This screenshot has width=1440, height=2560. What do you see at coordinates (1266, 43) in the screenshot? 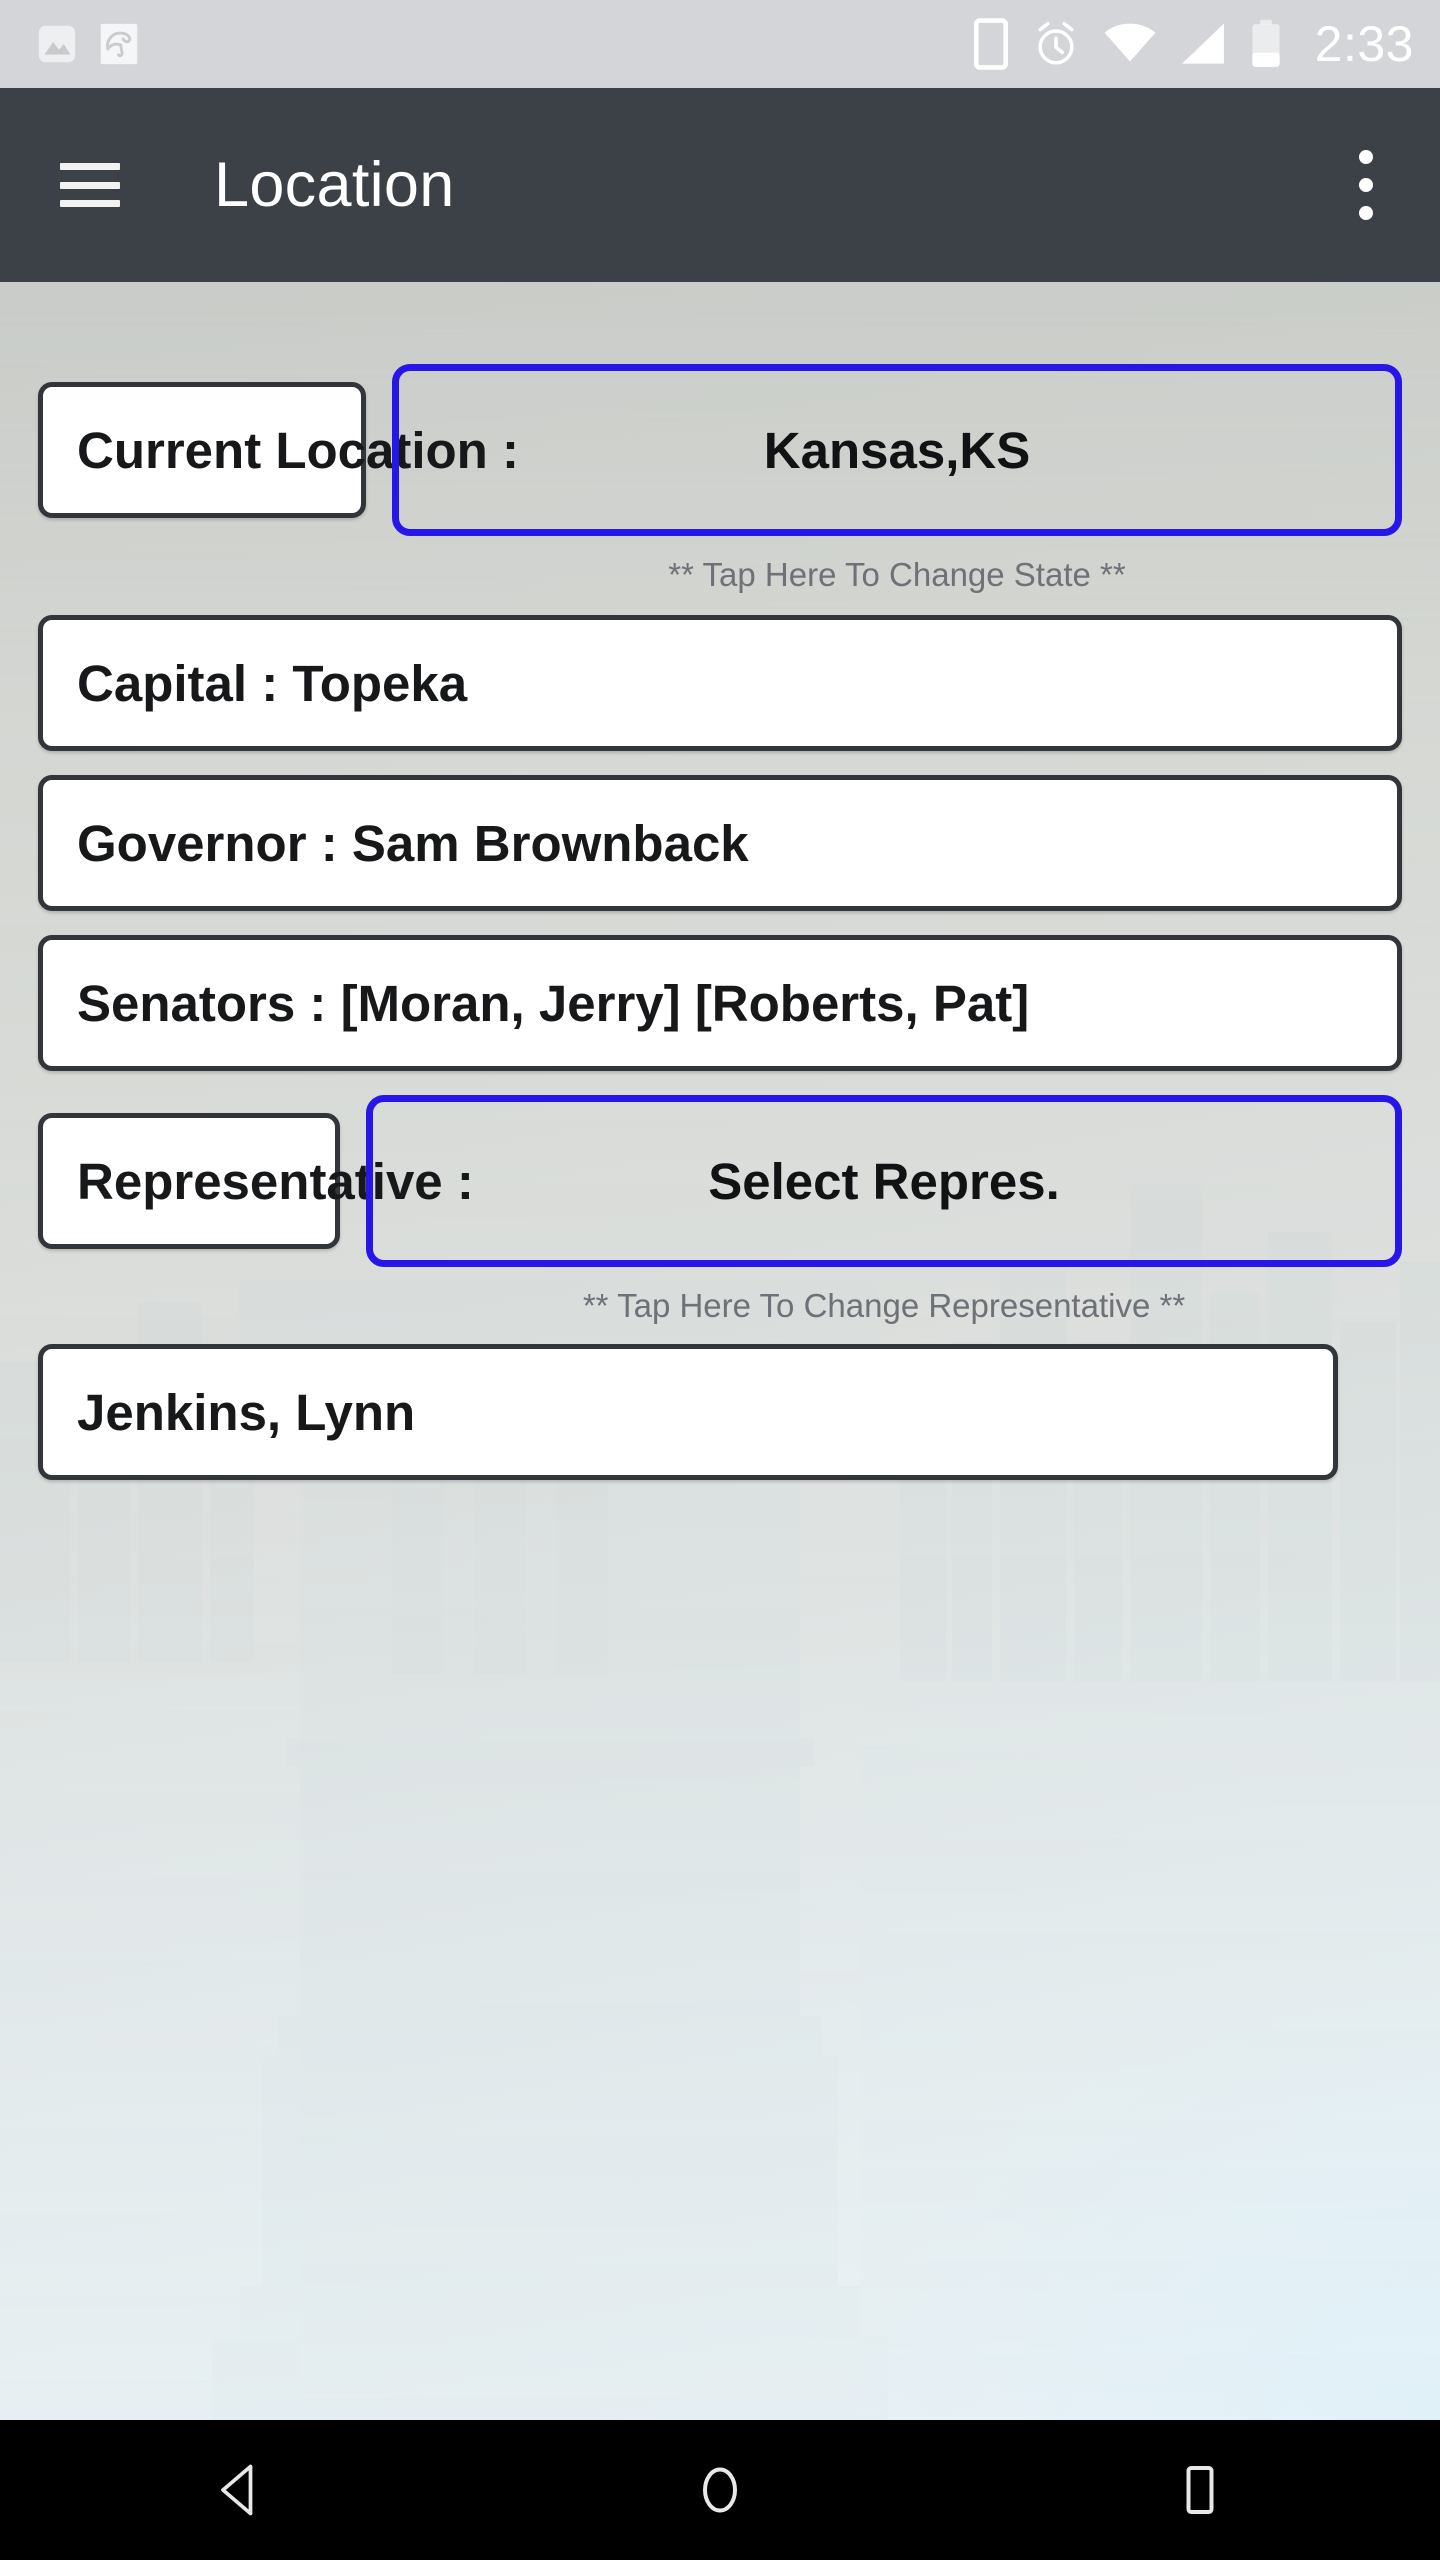
I see `battery-icon` at bounding box center [1266, 43].